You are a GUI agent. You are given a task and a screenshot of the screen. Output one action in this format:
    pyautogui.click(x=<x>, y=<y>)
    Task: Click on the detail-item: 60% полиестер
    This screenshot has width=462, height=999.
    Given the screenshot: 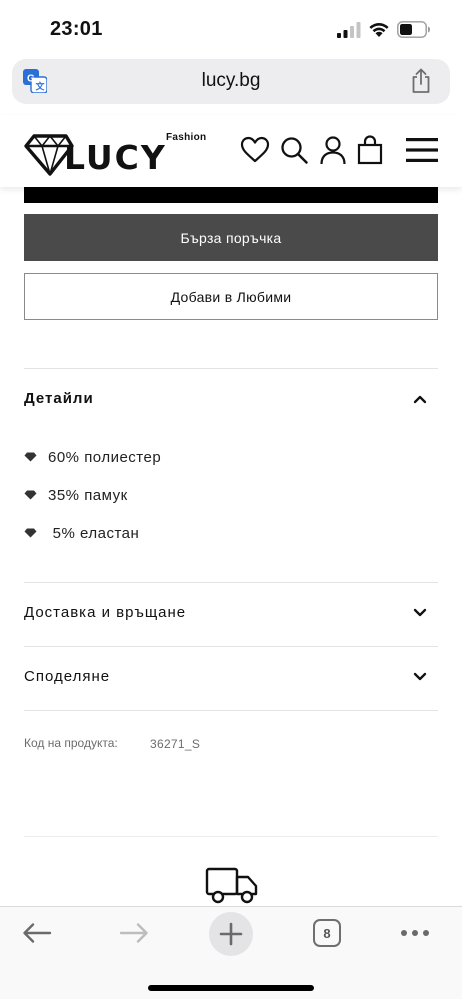 What is the action you would take?
    pyautogui.click(x=92, y=457)
    